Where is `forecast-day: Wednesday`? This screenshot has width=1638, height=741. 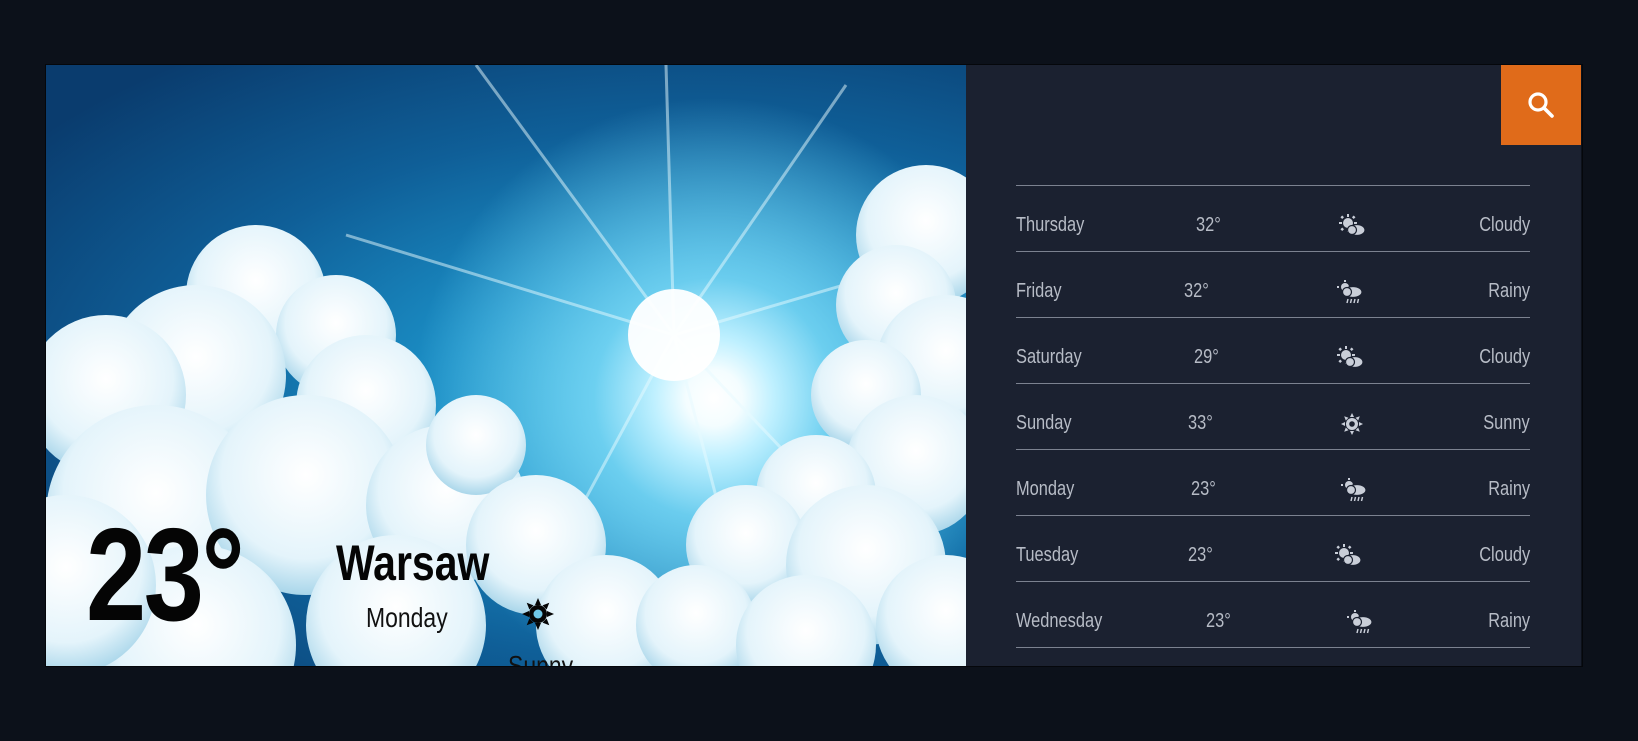
forecast-day: Wednesday is located at coordinates (1059, 621).